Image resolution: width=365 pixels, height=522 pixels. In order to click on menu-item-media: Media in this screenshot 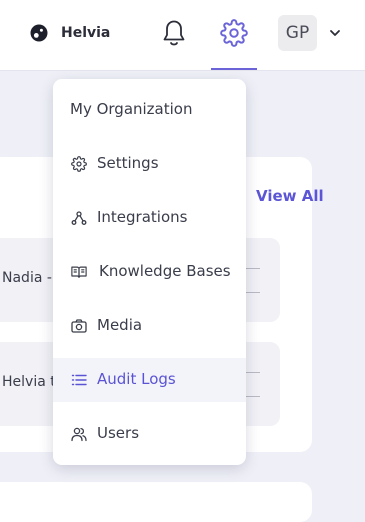, I will do `click(149, 326)`.